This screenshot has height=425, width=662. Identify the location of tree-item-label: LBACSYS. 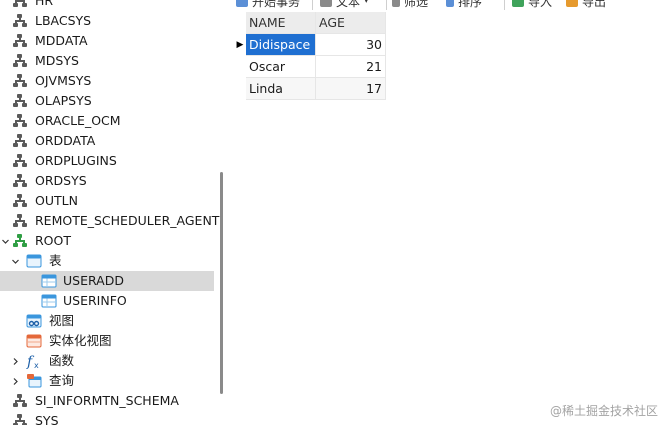
(63, 20).